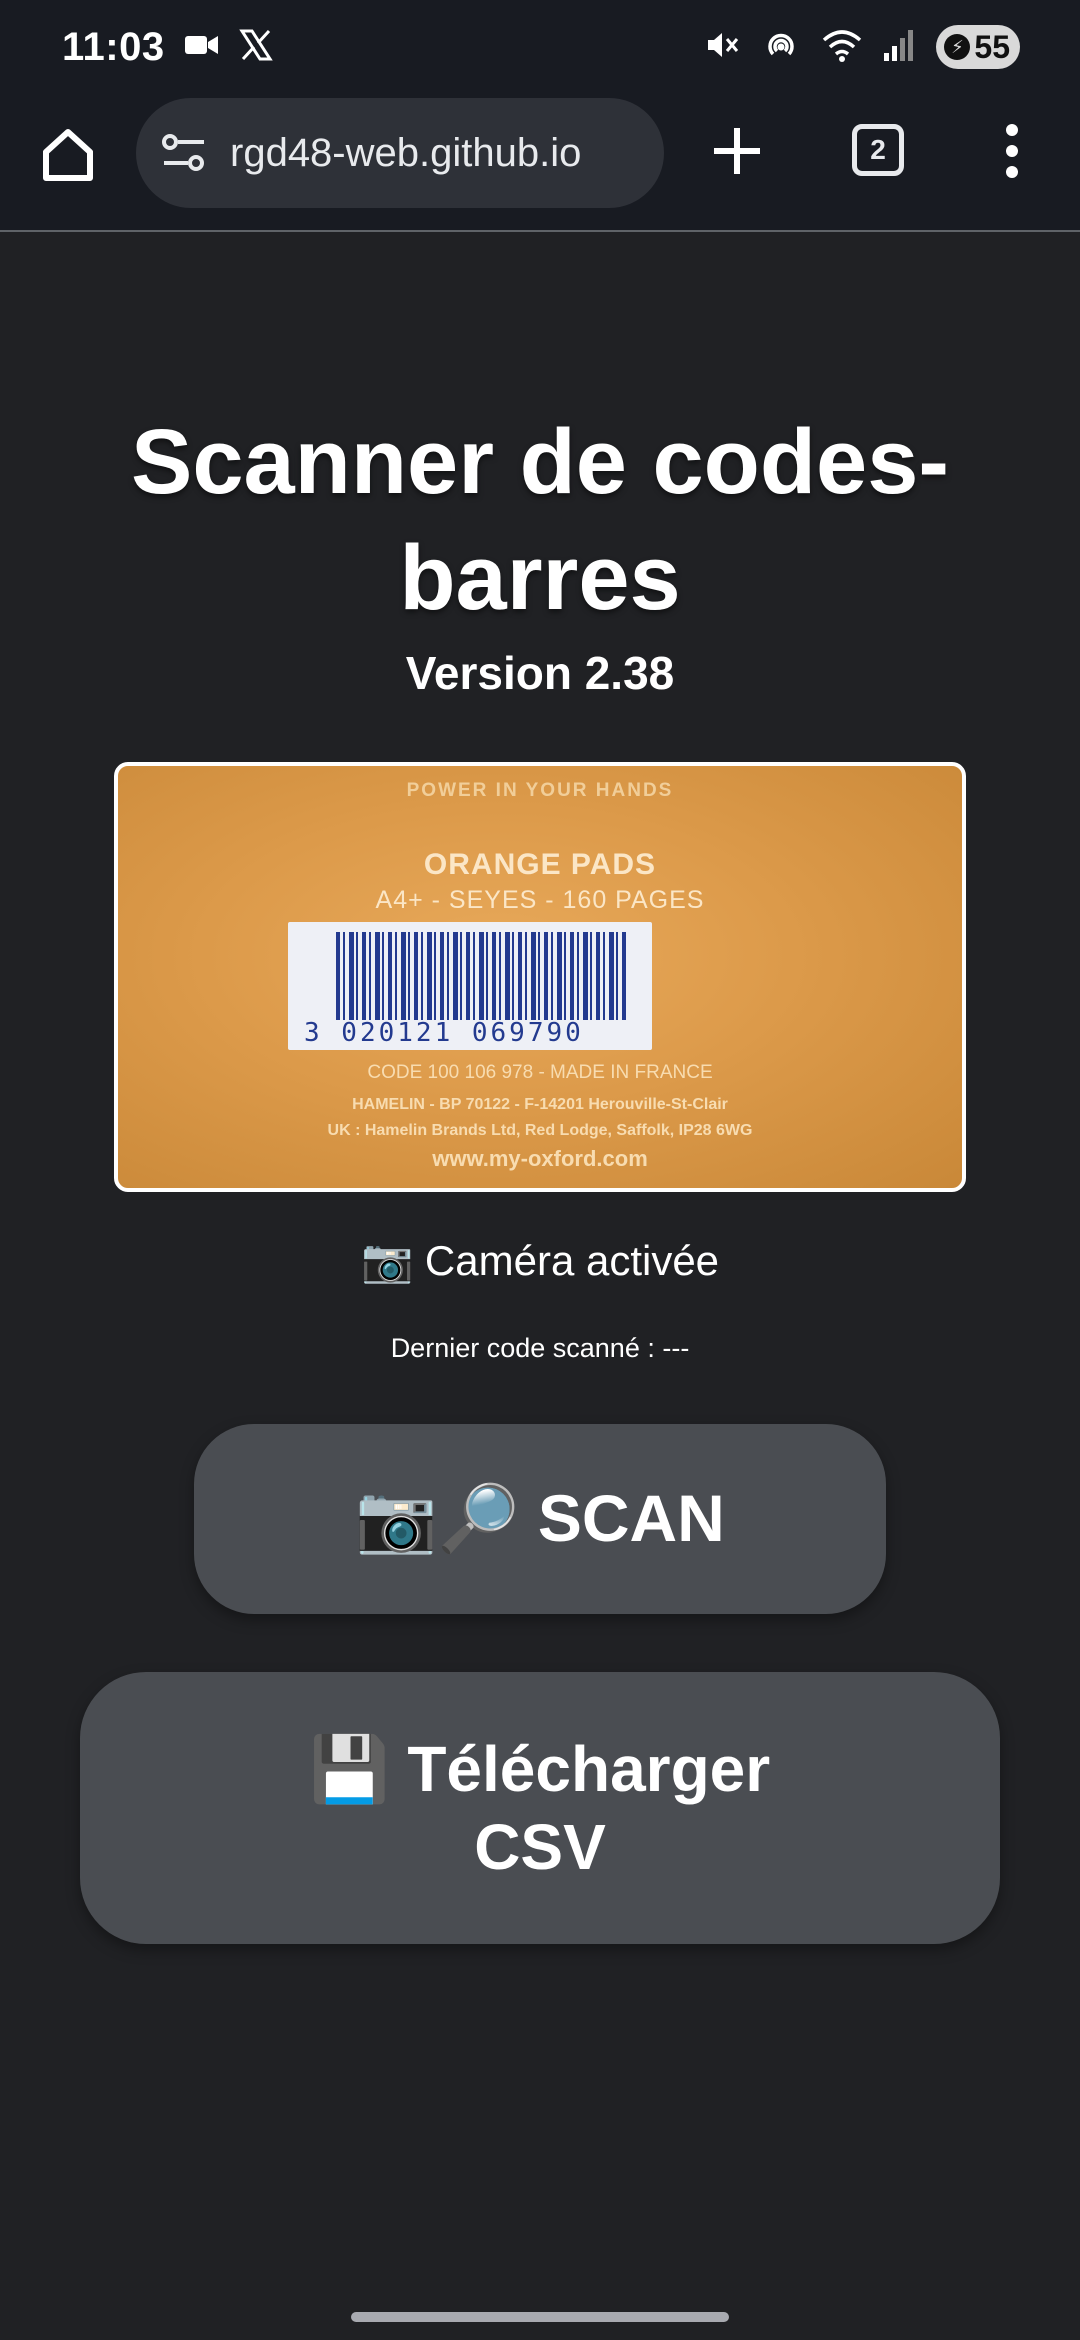 The width and height of the screenshot is (1080, 2340). Describe the element at coordinates (184, 153) in the screenshot. I see `site-settings-icon` at that location.